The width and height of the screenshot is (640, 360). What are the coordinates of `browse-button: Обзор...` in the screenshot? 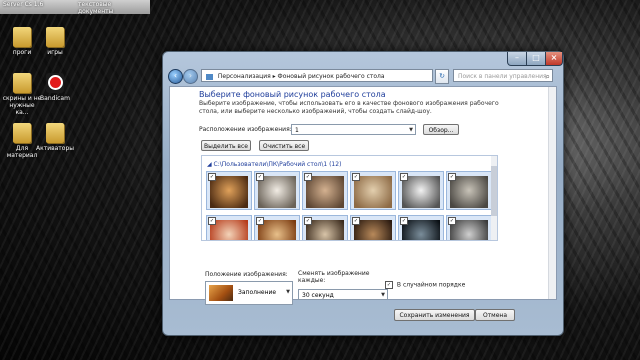 It's located at (441, 129).